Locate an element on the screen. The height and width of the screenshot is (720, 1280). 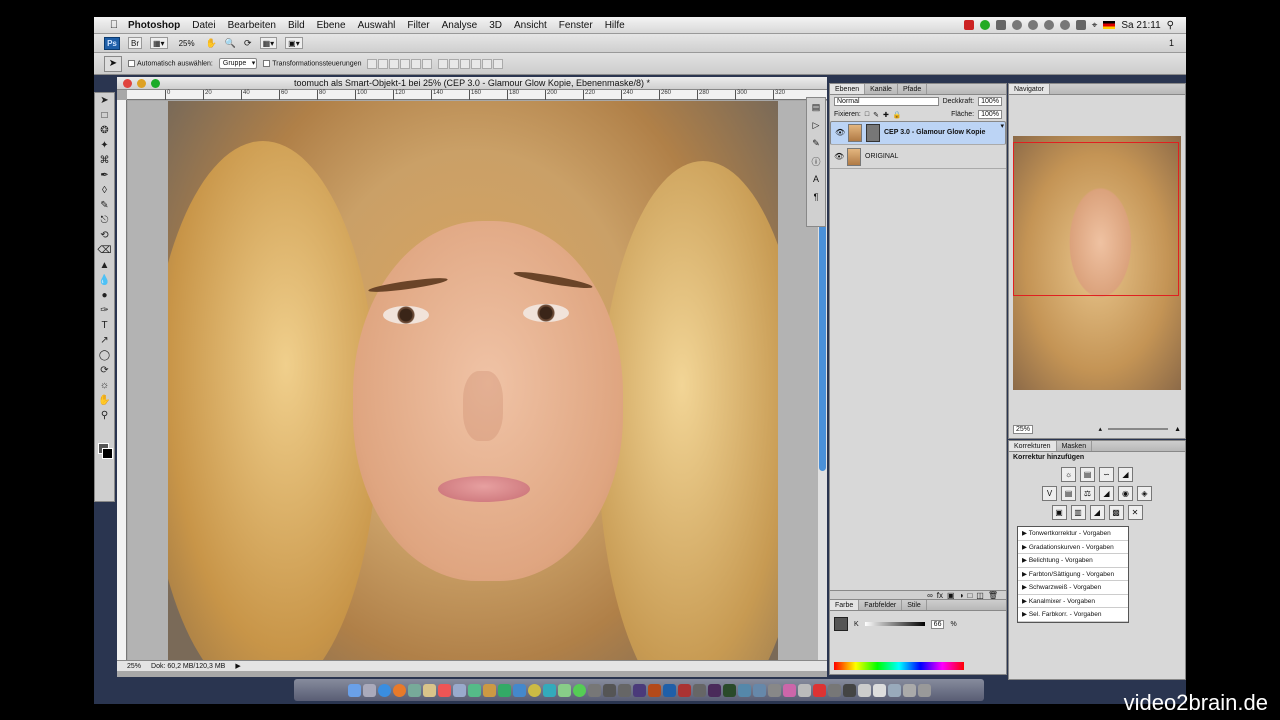
distribute-vcenter-button is located at coordinates (454, 63).